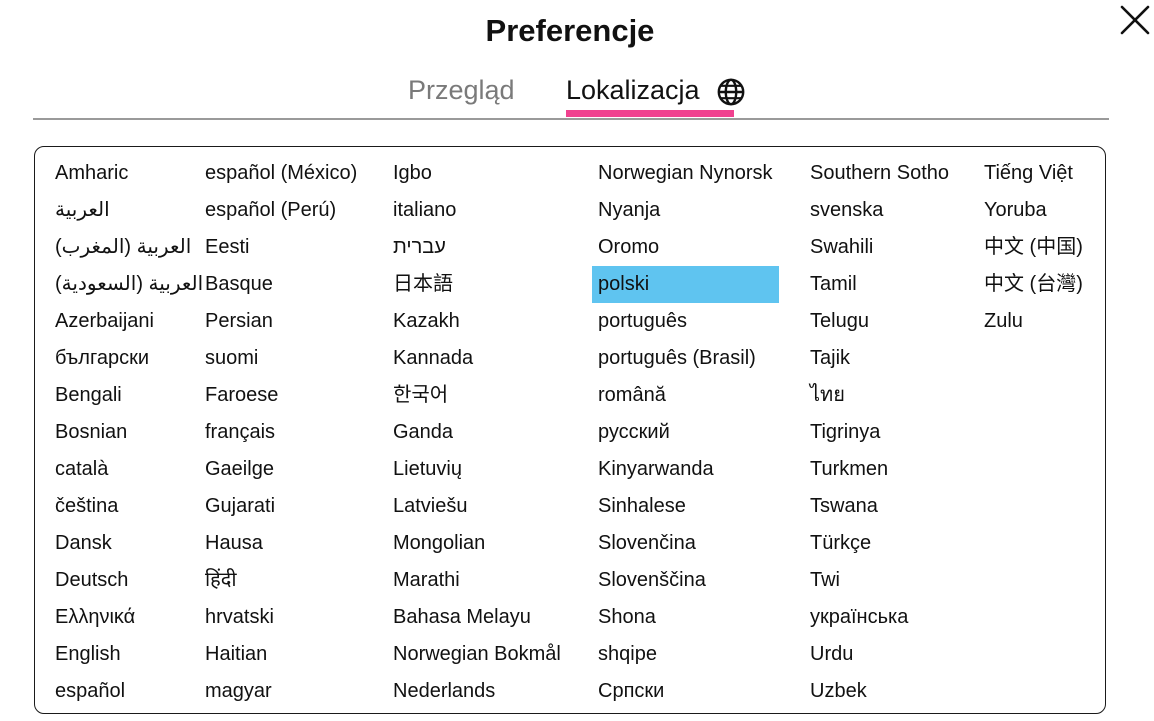 This screenshot has width=1154, height=721. What do you see at coordinates (477, 210) in the screenshot?
I see `language-option: italiano` at bounding box center [477, 210].